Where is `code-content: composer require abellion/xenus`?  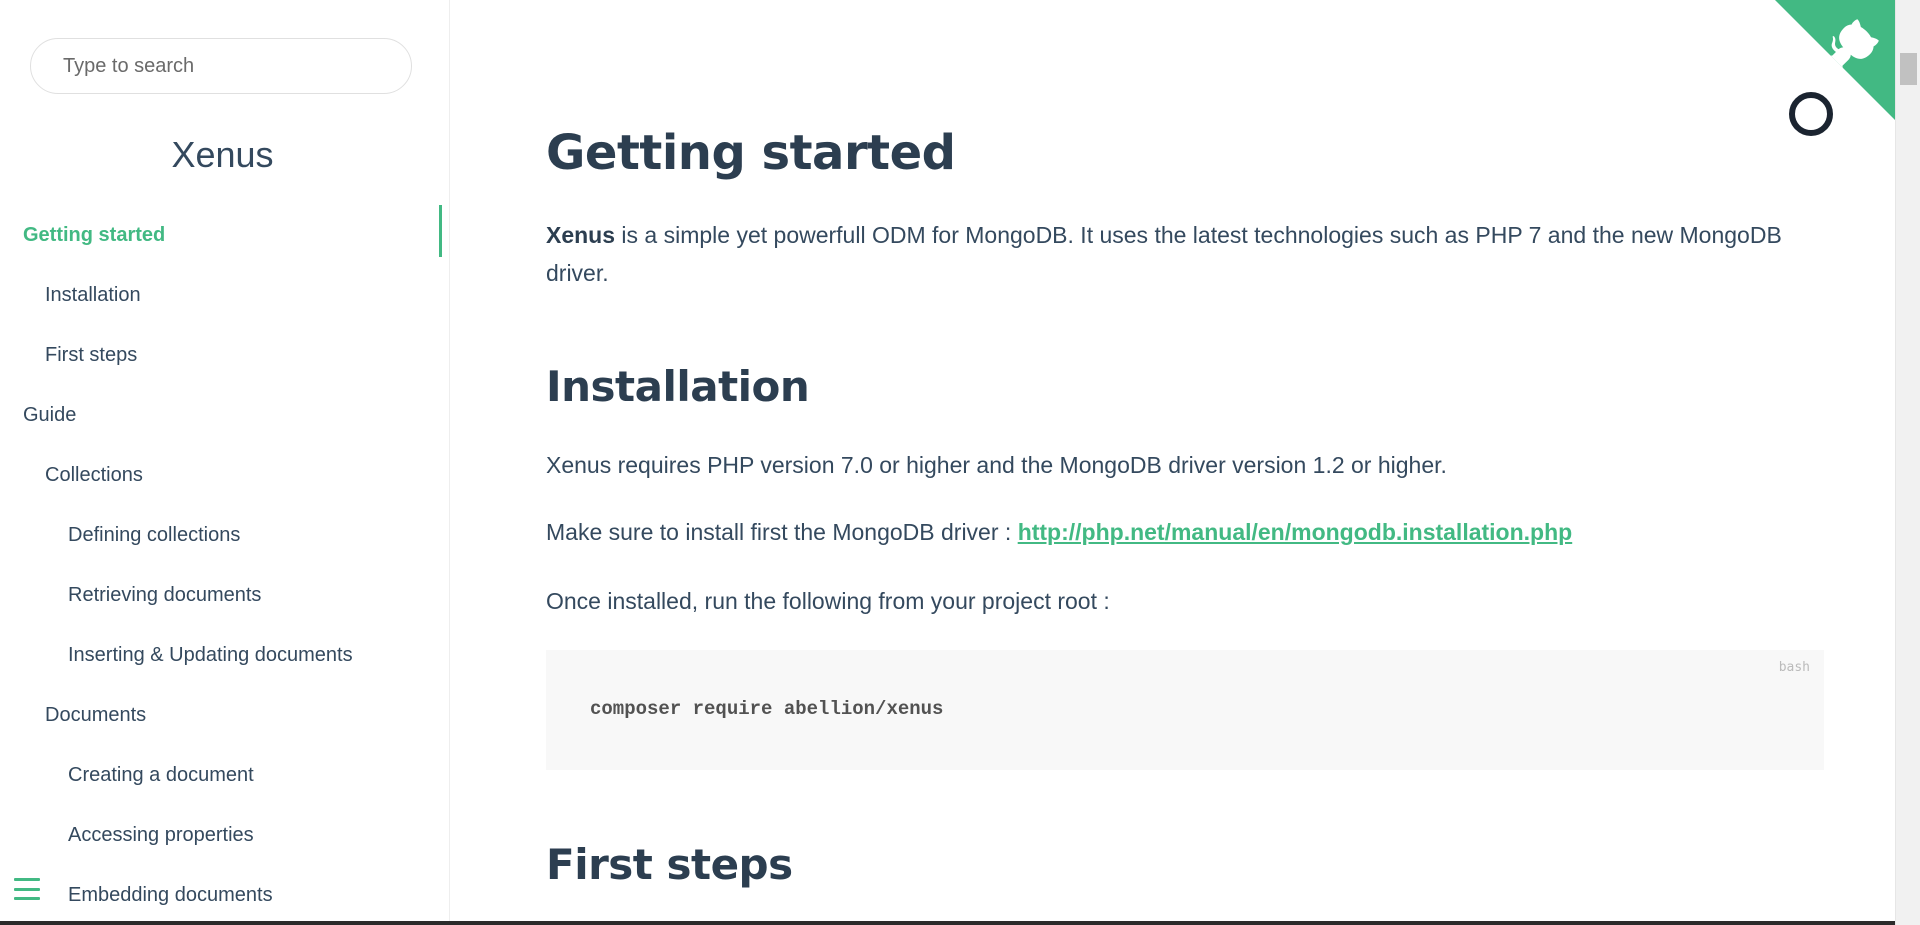
code-content: composer require abellion/xenus is located at coordinates (766, 709).